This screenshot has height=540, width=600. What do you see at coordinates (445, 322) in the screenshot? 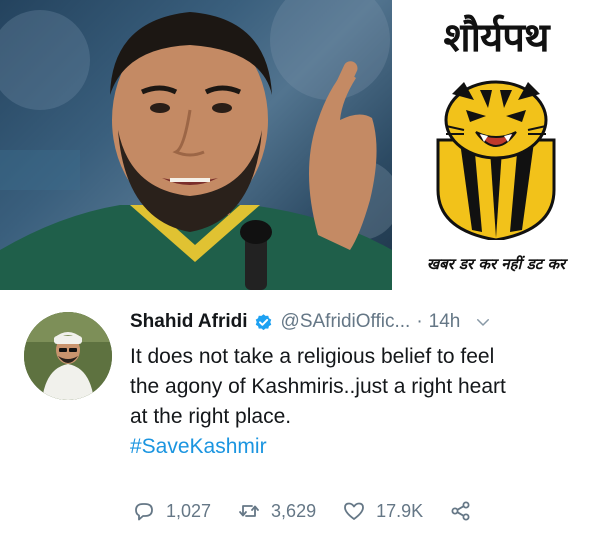
I see `tweet-timestamp: 14h` at bounding box center [445, 322].